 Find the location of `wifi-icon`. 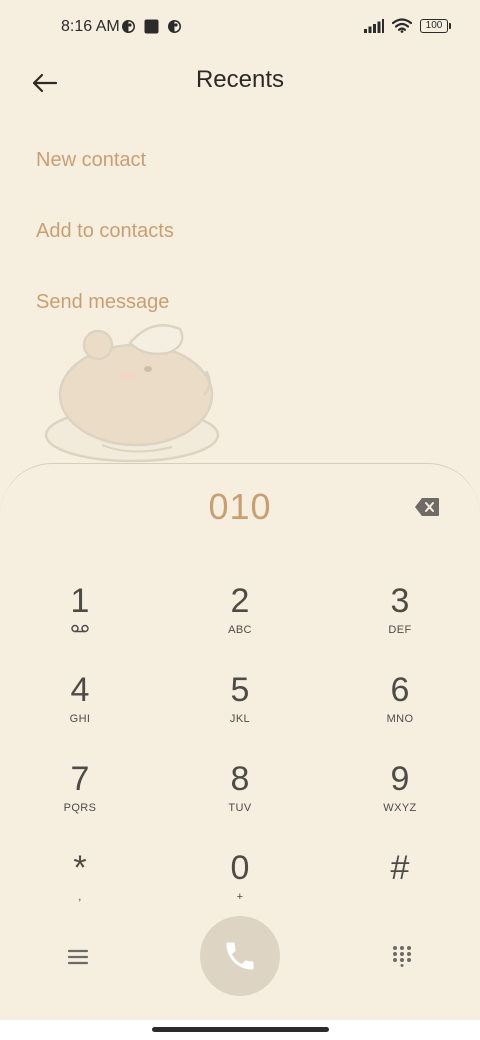

wifi-icon is located at coordinates (402, 25).